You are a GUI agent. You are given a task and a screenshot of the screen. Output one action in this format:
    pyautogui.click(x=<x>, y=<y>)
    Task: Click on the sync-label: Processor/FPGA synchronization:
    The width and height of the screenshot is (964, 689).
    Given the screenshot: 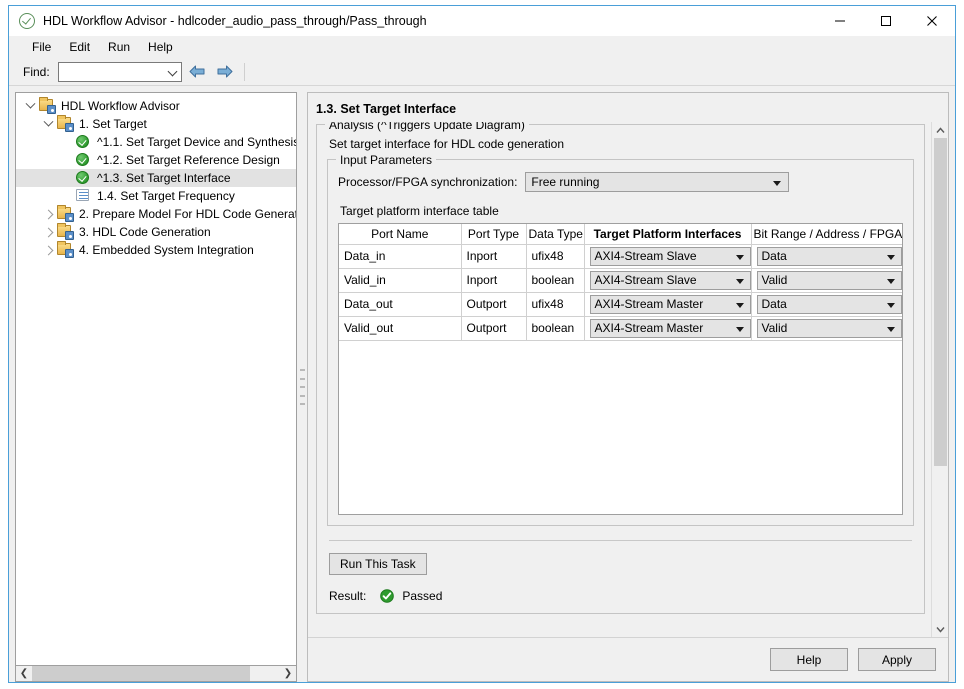 What is the action you would take?
    pyautogui.click(x=428, y=182)
    